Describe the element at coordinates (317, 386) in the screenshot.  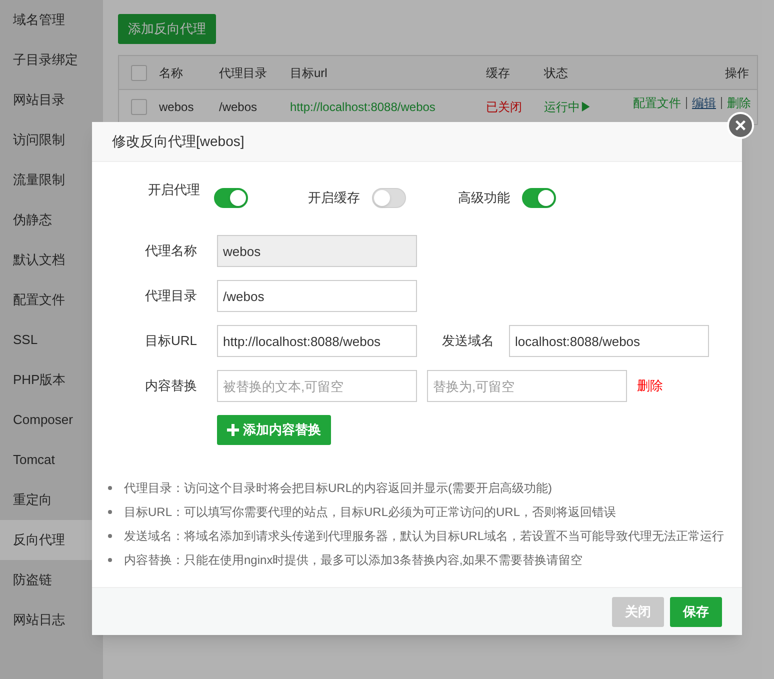
I see `input-field: 被替换的文本,可留空` at that location.